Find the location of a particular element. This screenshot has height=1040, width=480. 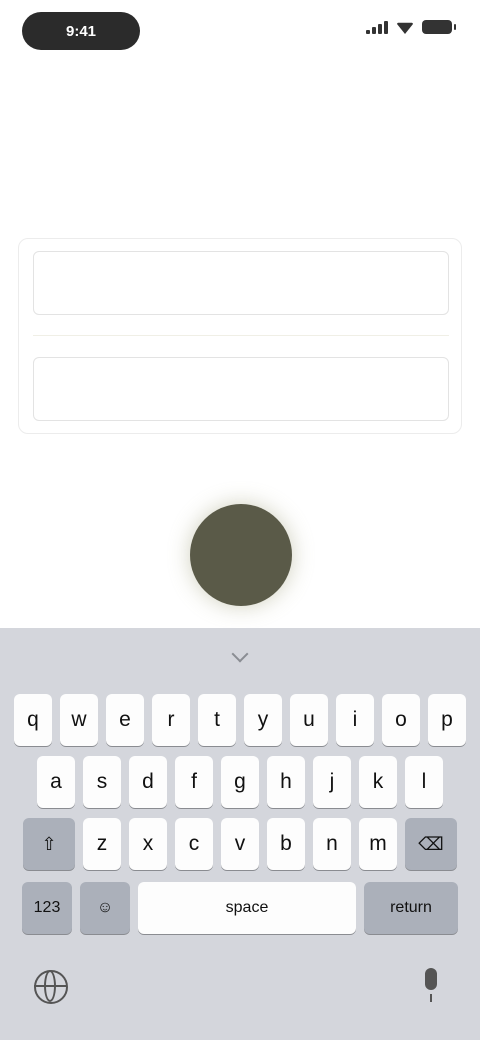

status-bar: 9:41 is located at coordinates (240, 32).